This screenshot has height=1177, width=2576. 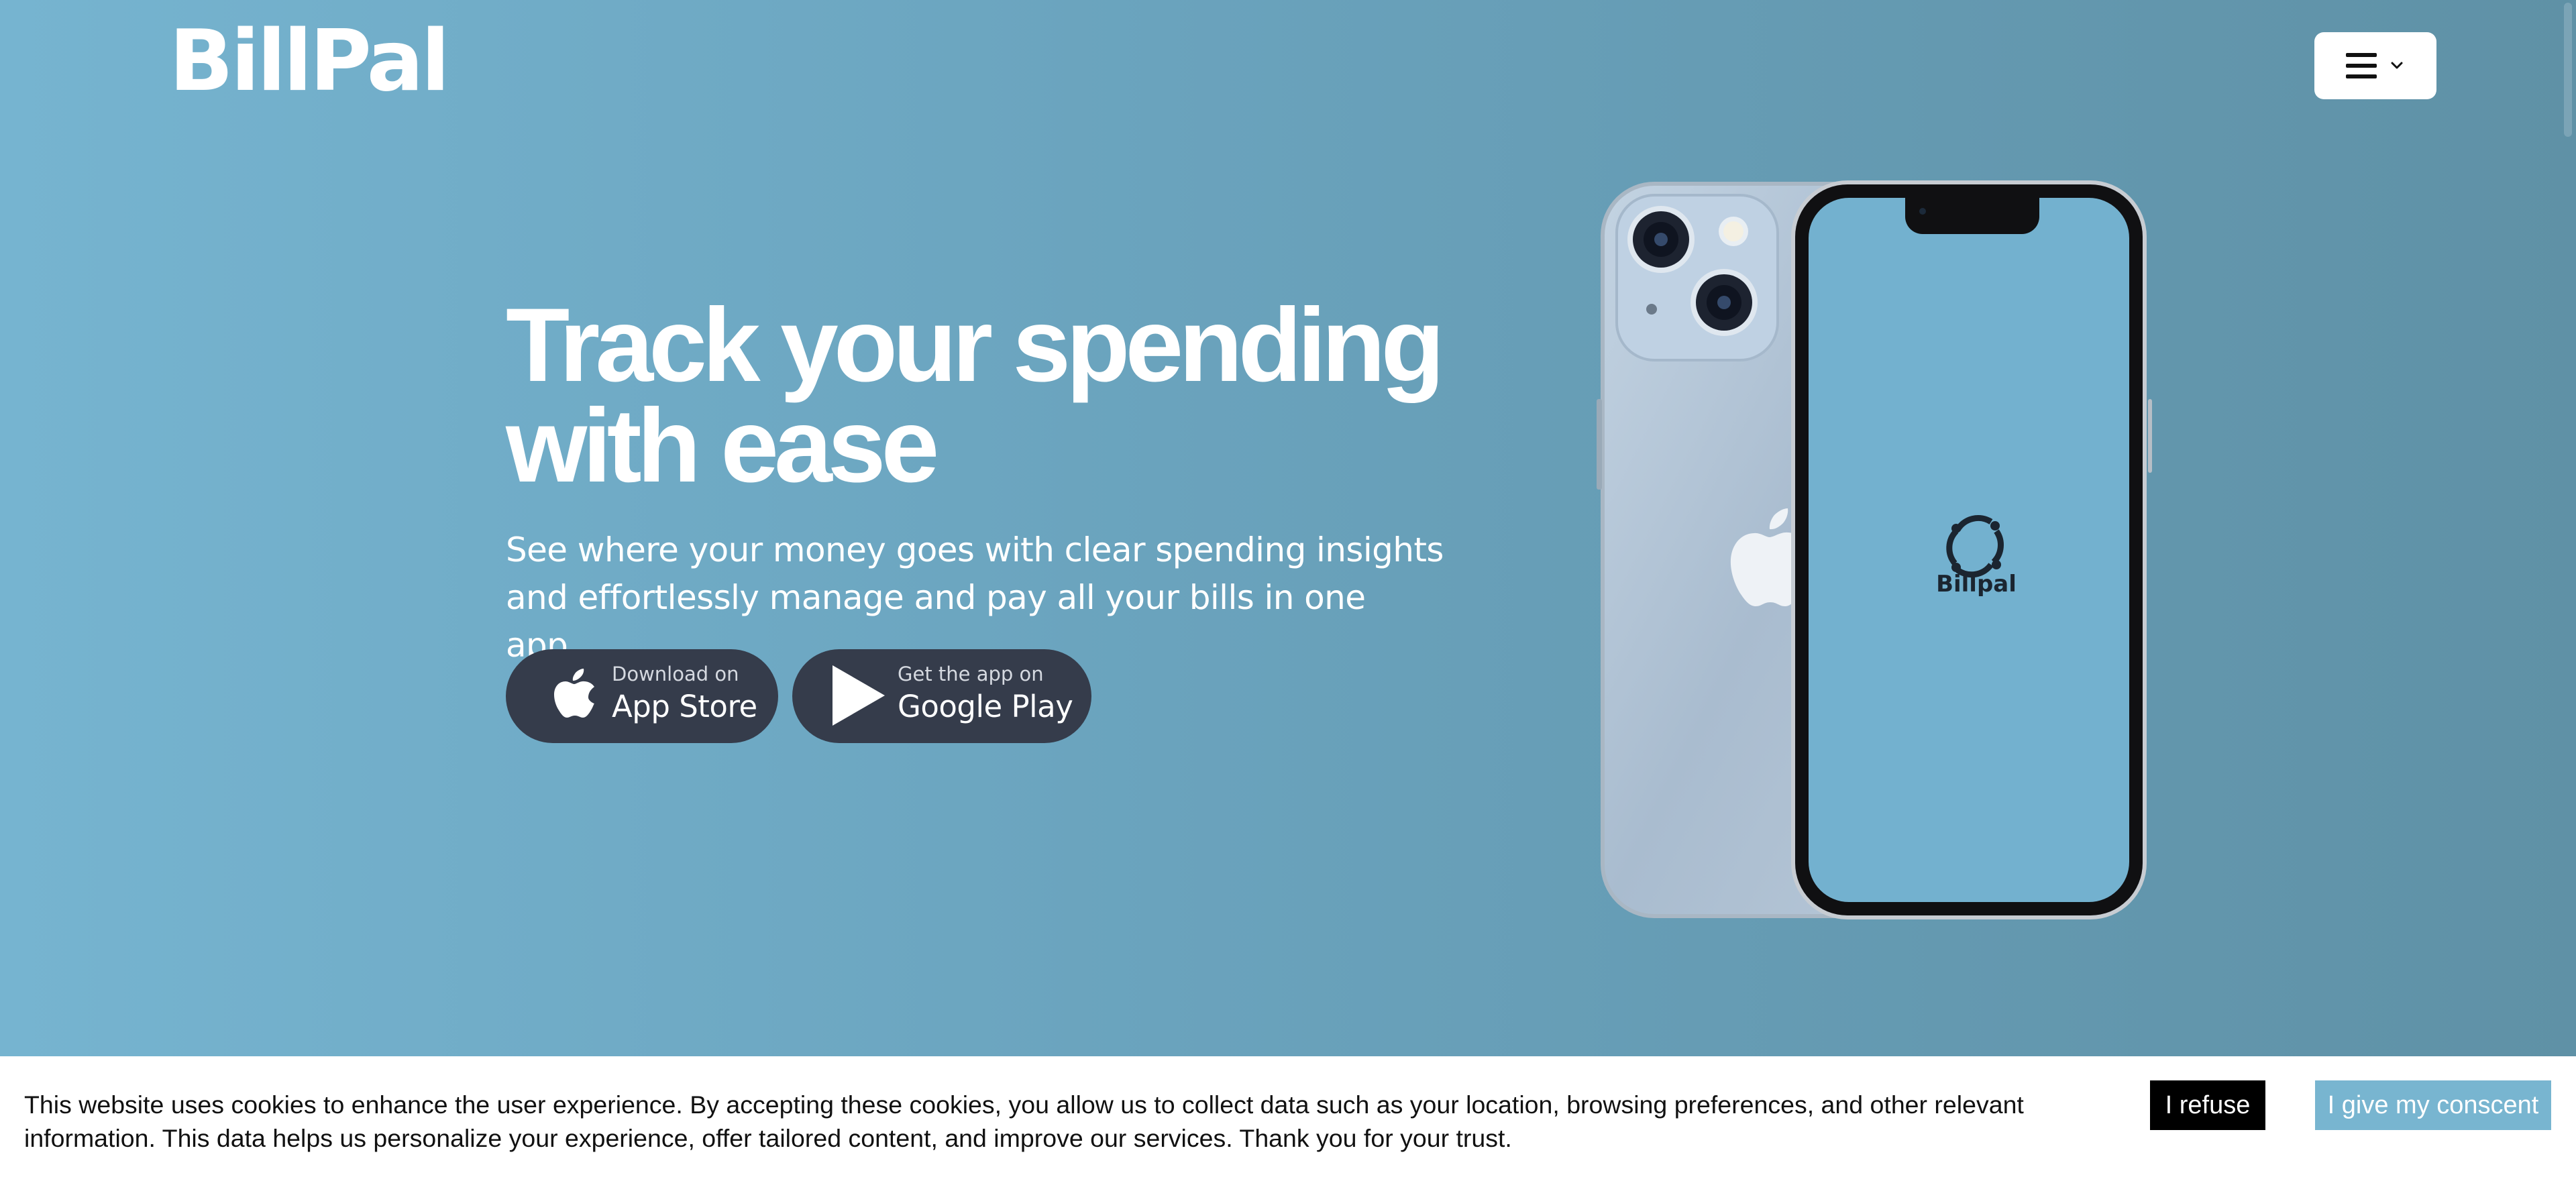 What do you see at coordinates (975, 345) in the screenshot?
I see `hero-title-line-1: Track your spending` at bounding box center [975, 345].